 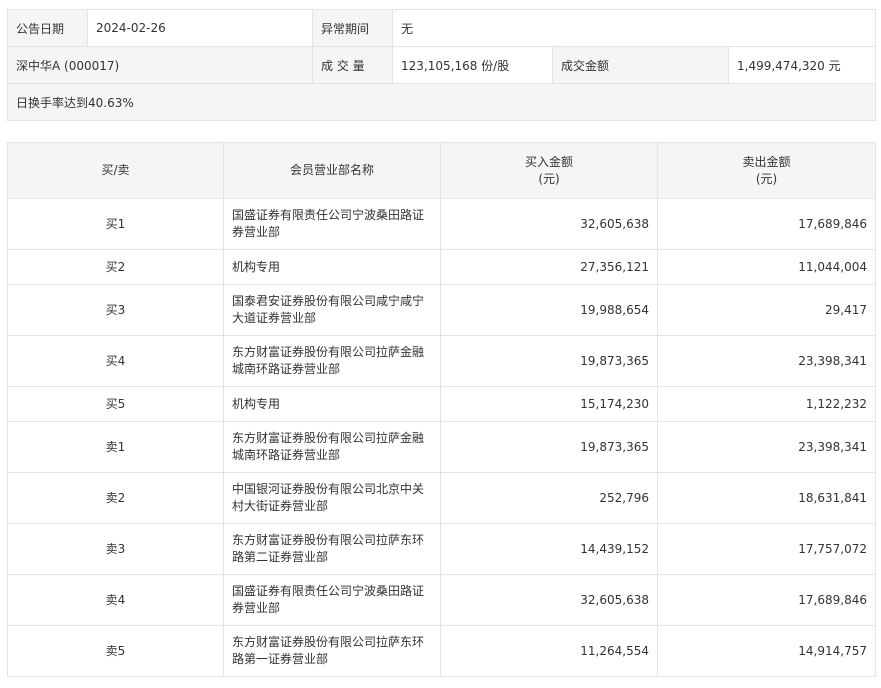 What do you see at coordinates (766, 404) in the screenshot?
I see `row-sell: 1,122,232` at bounding box center [766, 404].